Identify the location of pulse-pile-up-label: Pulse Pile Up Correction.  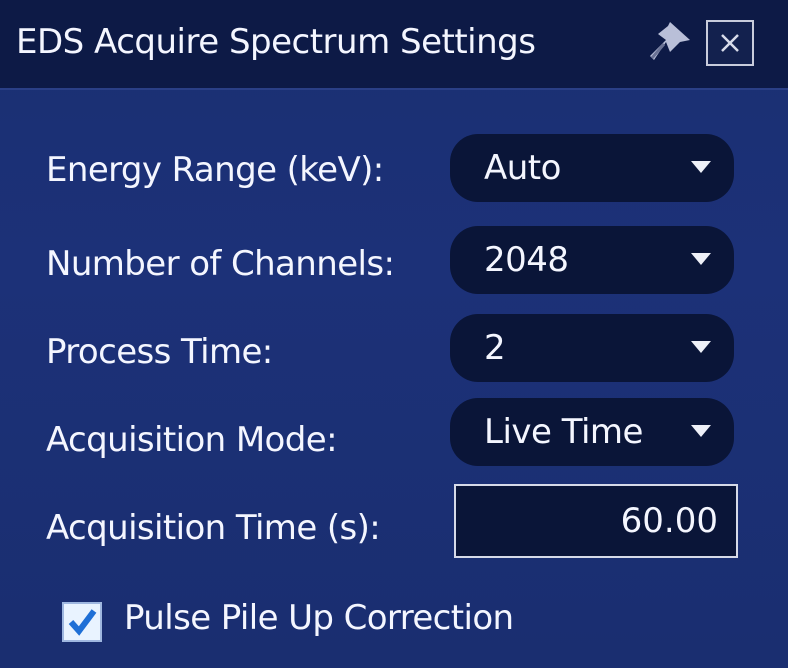
(319, 618).